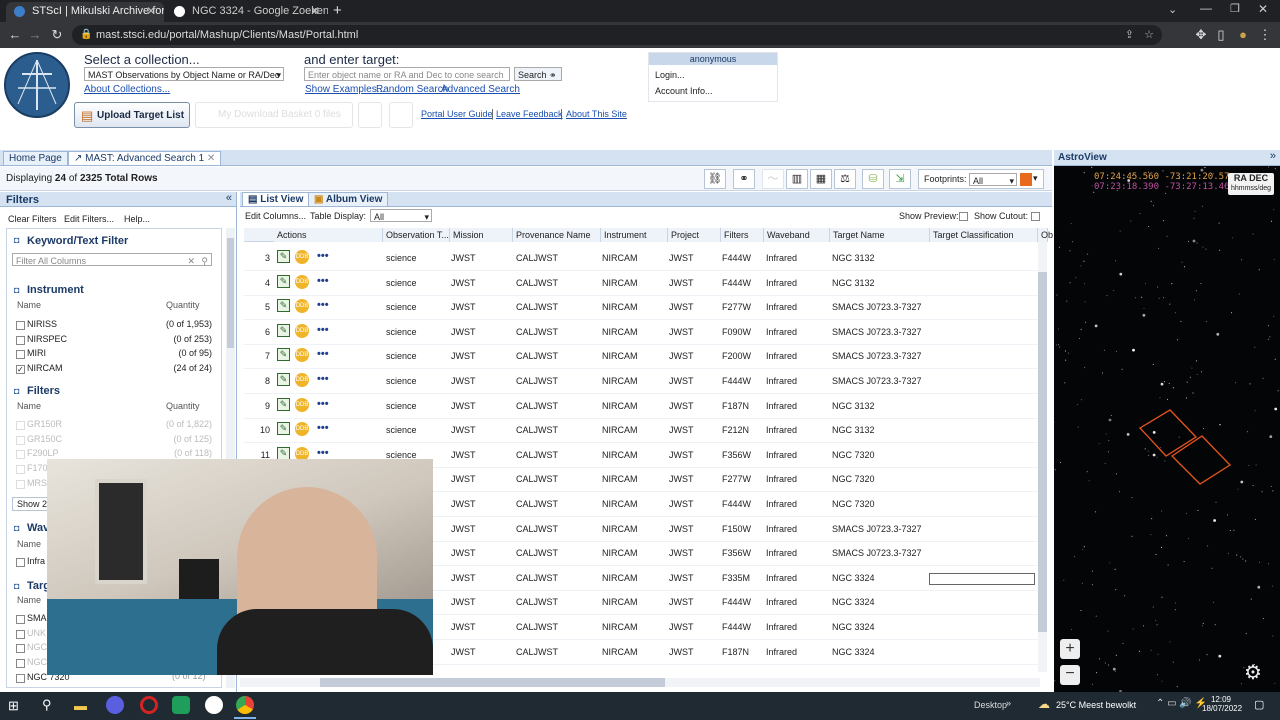 The image size is (1280, 720). I want to click on upload-target-list-button: ▤ Upload Target List, so click(132, 115).